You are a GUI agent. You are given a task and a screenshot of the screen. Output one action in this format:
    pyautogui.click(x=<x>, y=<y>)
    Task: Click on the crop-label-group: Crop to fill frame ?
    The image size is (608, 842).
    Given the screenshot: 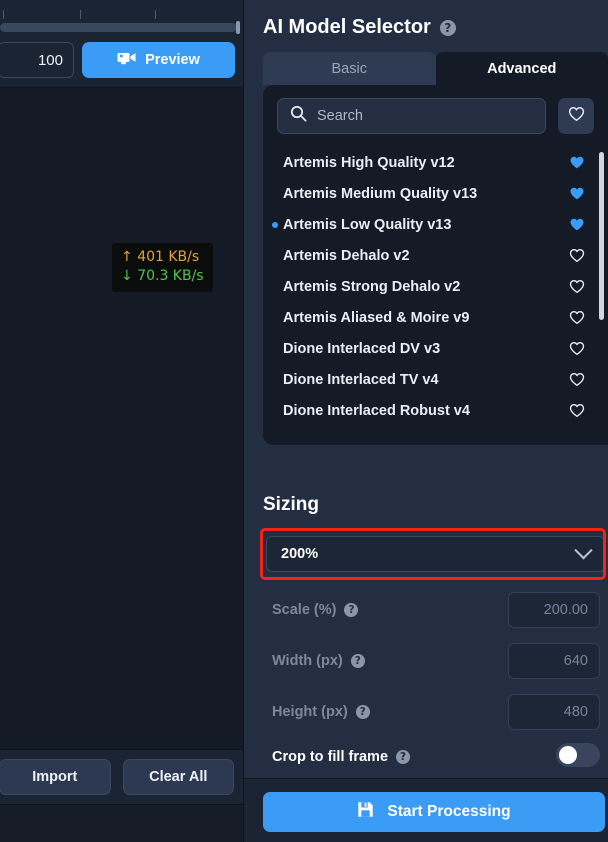 What is the action you would take?
    pyautogui.click(x=337, y=757)
    